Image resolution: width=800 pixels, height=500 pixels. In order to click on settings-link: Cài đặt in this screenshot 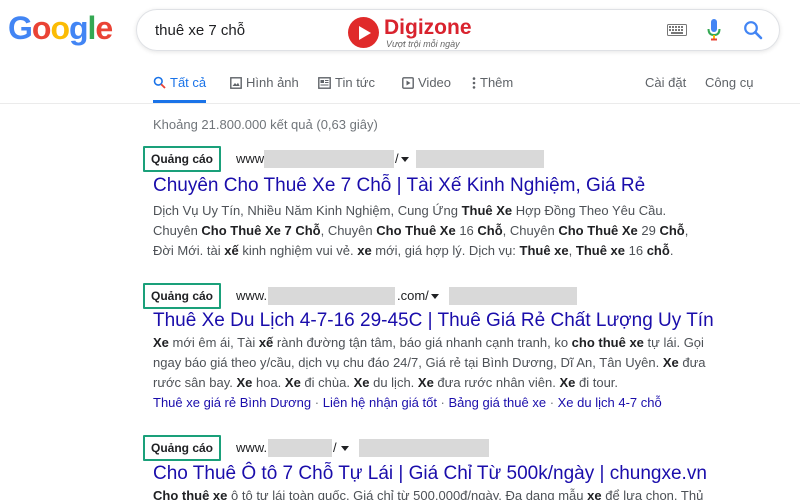, I will do `click(665, 82)`.